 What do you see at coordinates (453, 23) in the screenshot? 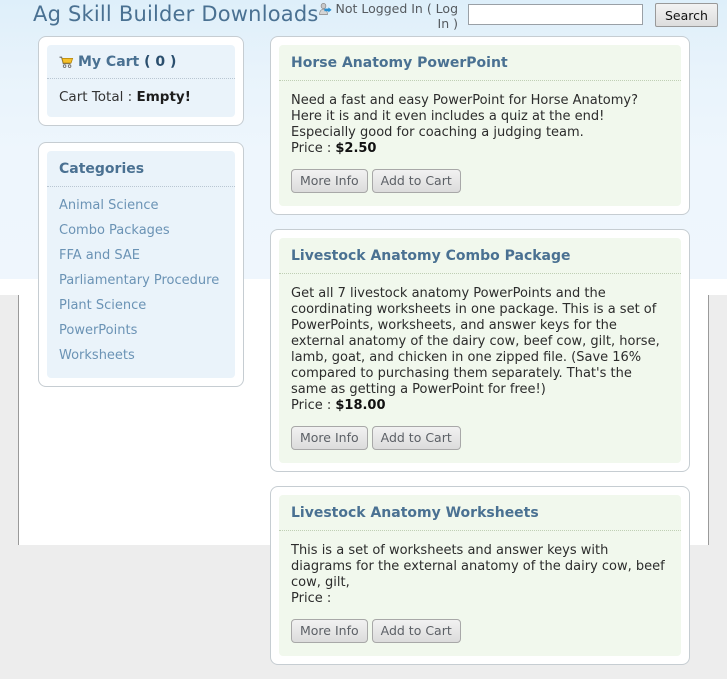
I see `login-status-suffix: )` at bounding box center [453, 23].